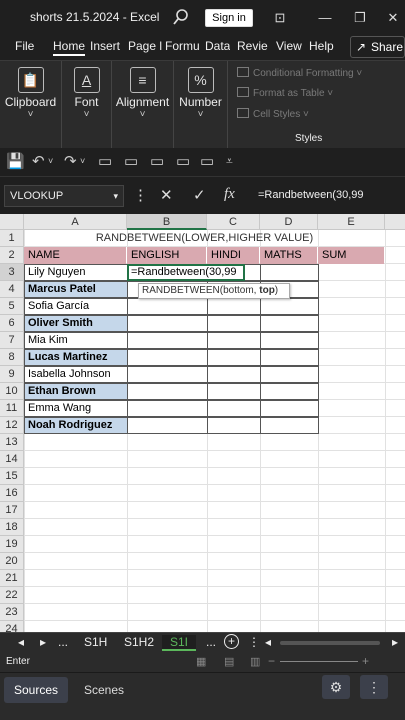 The width and height of the screenshot is (405, 720). Describe the element at coordinates (76, 289) in the screenshot. I see `name-cell: Marcus Patel` at that location.